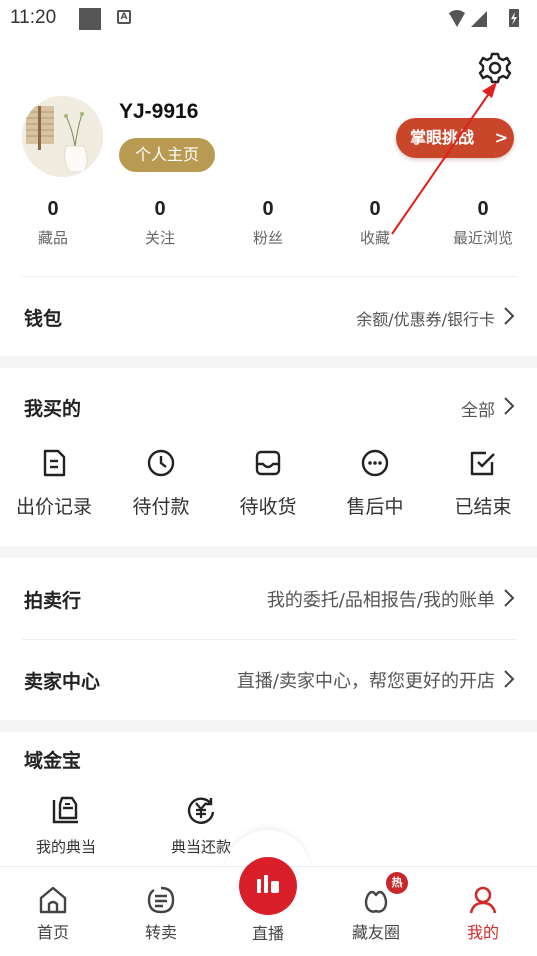 This screenshot has width=537, height=956. I want to click on my-pawn-item: 我的典当, so click(66, 825).